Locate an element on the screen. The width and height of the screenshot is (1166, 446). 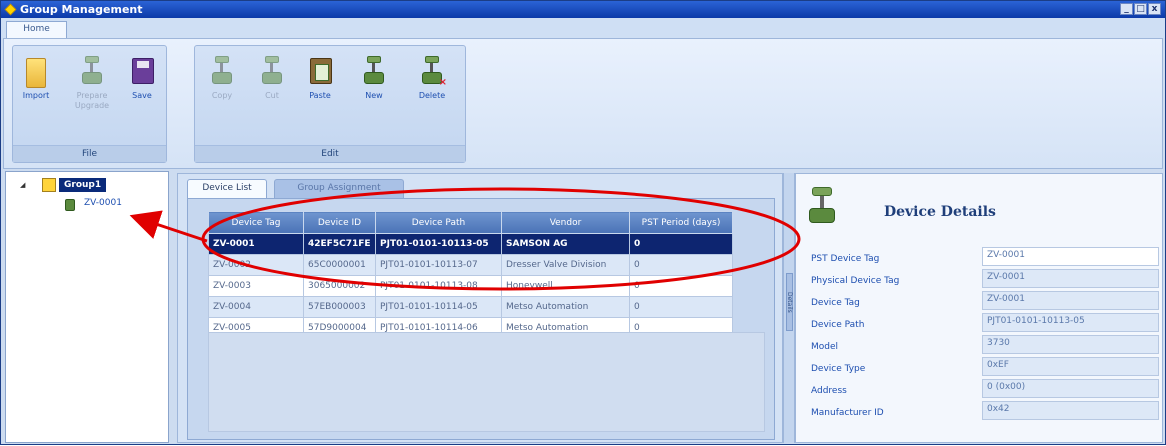
ribbon-group-edit-label: Edit is located at coordinates (330, 153).